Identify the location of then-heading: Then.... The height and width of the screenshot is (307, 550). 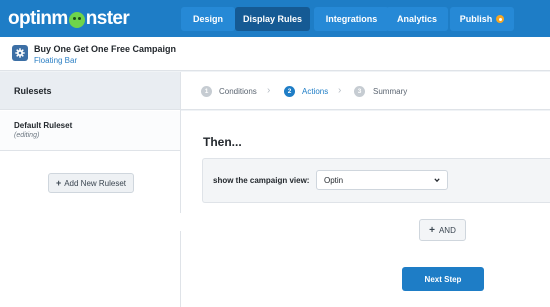
(222, 142).